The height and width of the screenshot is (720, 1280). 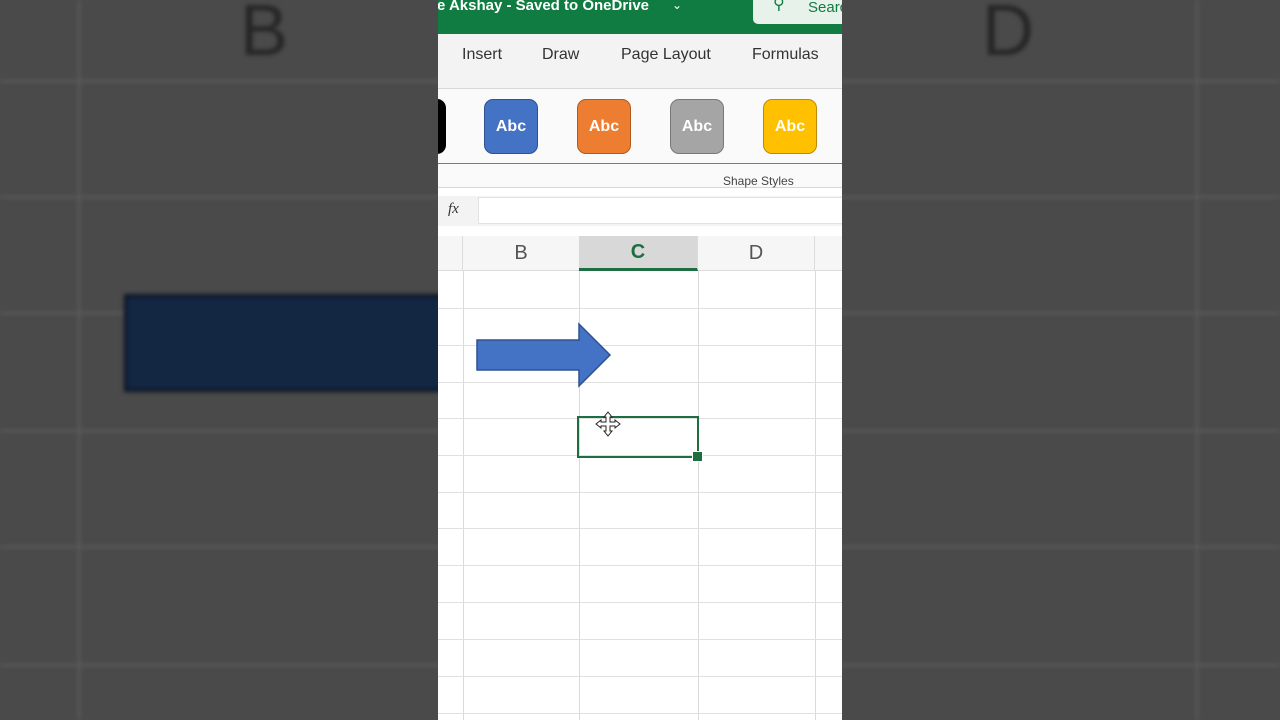 What do you see at coordinates (640, 163) in the screenshot?
I see `ribbon-divider` at bounding box center [640, 163].